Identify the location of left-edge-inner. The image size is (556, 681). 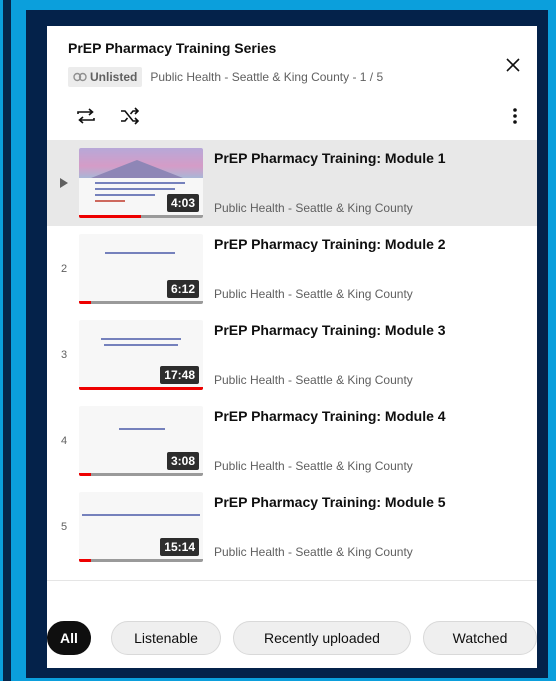
(7, 340).